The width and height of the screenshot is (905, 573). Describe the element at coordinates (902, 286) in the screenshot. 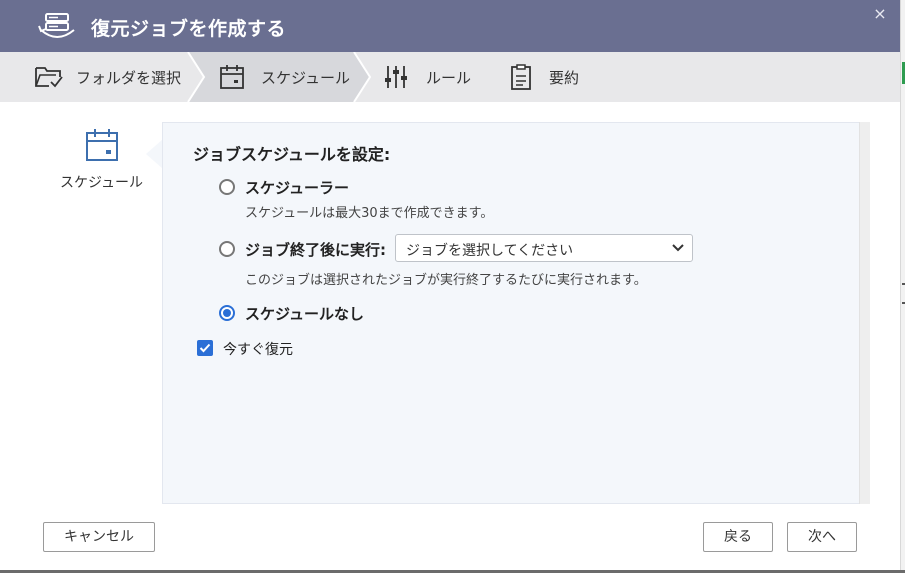

I see `background-window-edge` at that location.